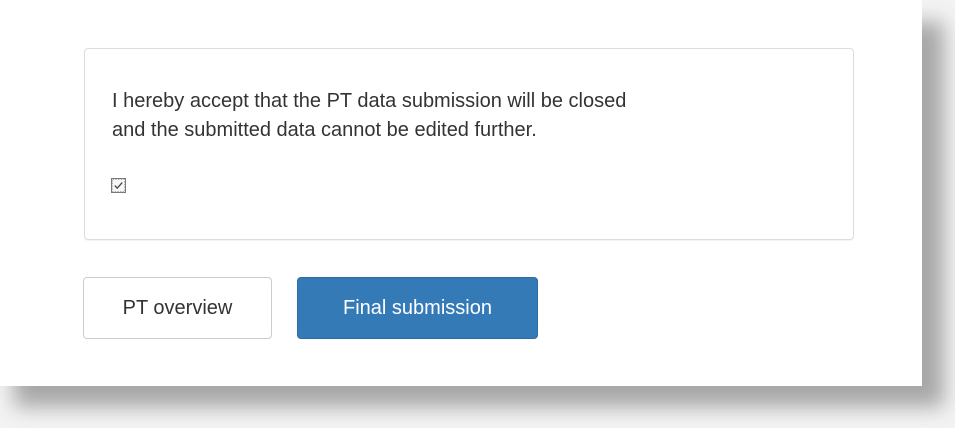  Describe the element at coordinates (417, 308) in the screenshot. I see `final-submission-button: Final submission` at that location.